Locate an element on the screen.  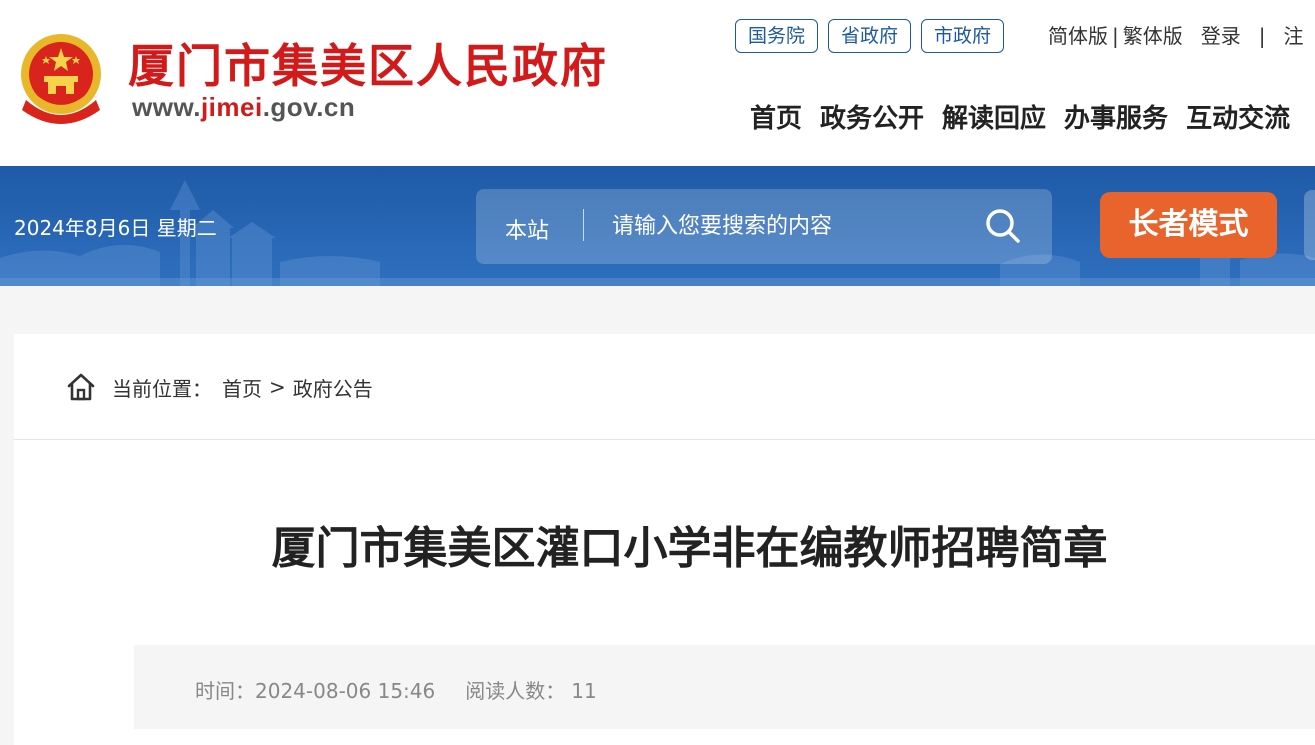
traditional-link: 繁体版 is located at coordinates (1153, 36).